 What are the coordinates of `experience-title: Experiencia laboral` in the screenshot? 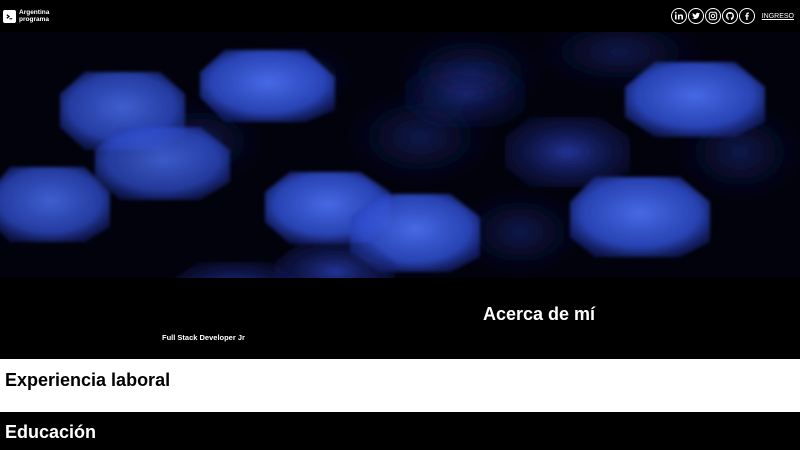 It's located at (88, 380).